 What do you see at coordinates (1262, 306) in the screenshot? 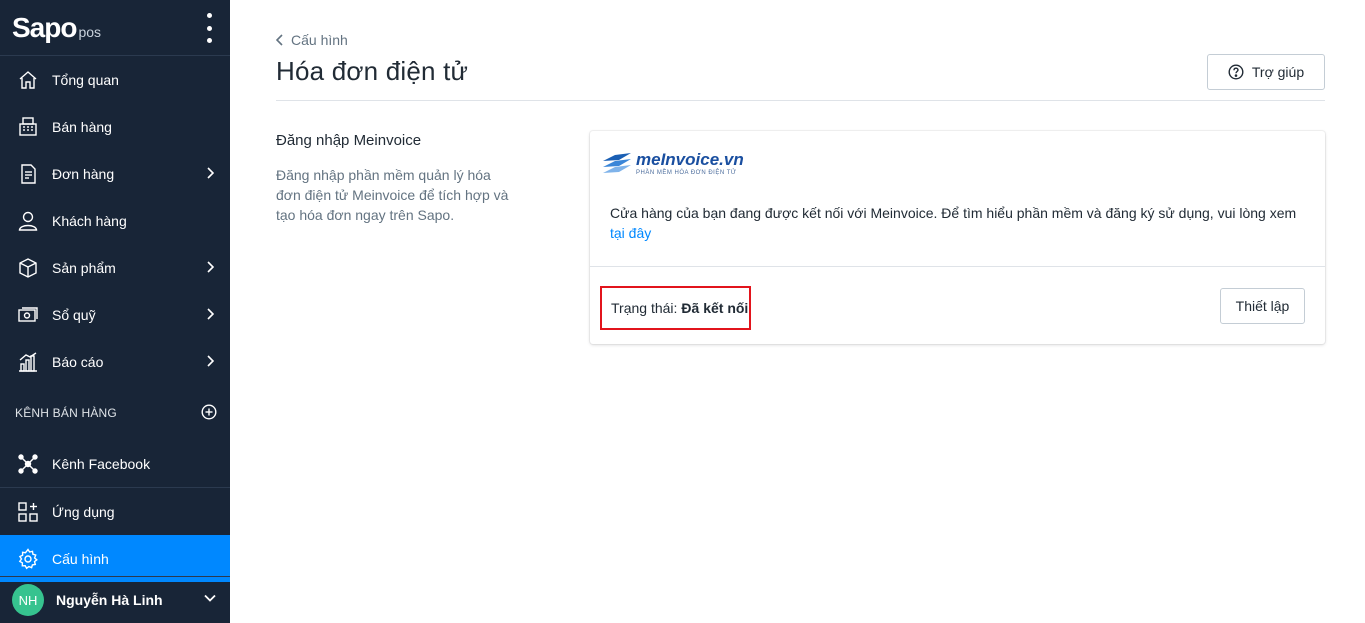
I see `setup-button: Thiết lập` at bounding box center [1262, 306].